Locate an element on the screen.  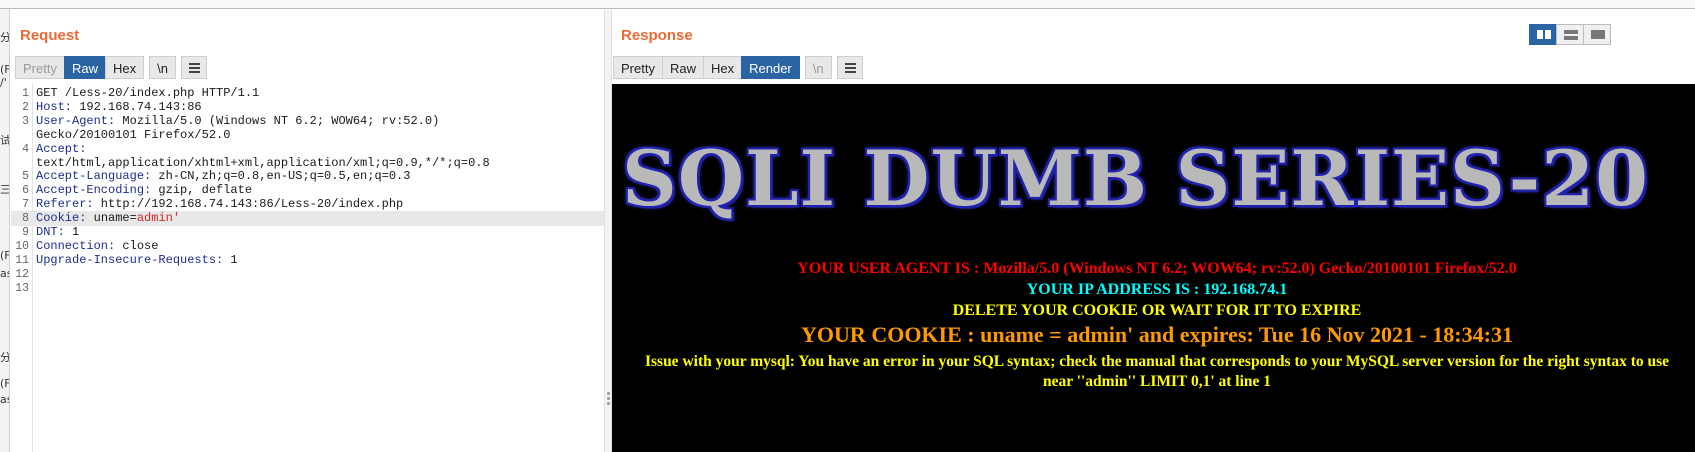
code-line: 1 GET /Less-20/index.php HTTP/1.1 is located at coordinates (307, 93).